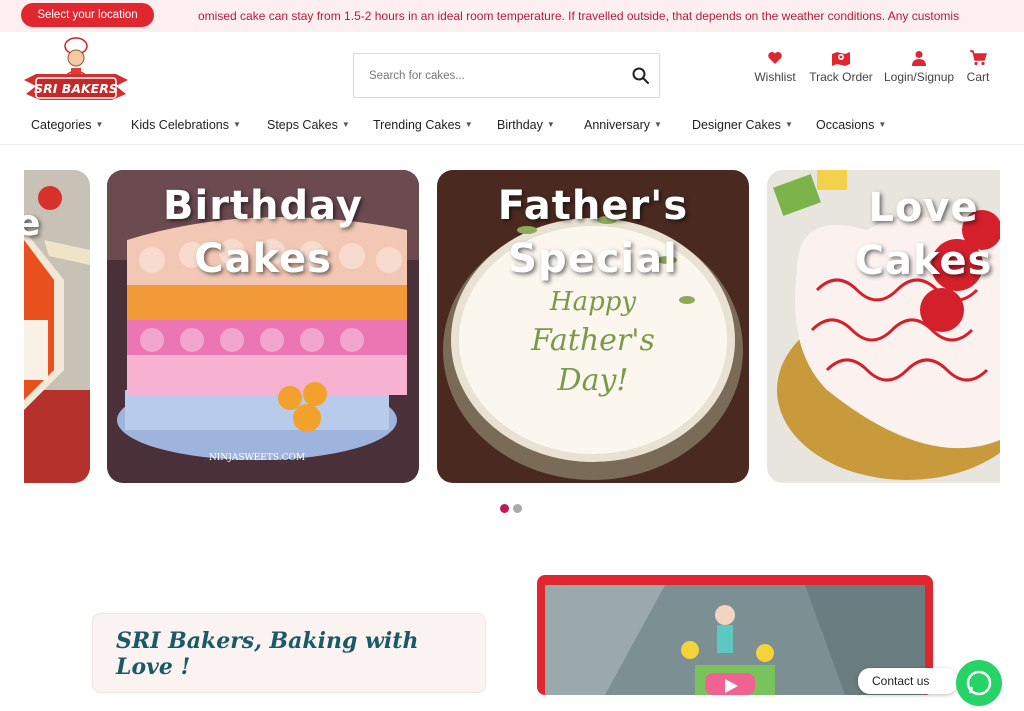  I want to click on slide-title-line1: Love, so click(923, 208).